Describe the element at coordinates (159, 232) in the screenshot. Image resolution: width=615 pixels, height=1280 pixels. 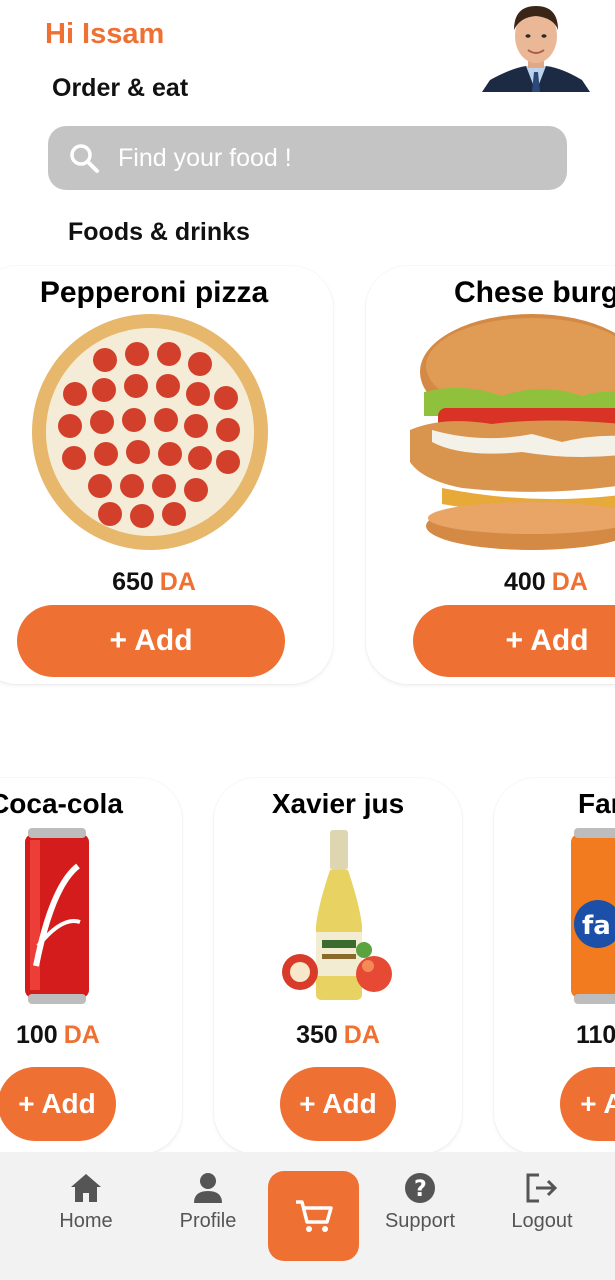
I see `section-title: Foods & drinks` at that location.